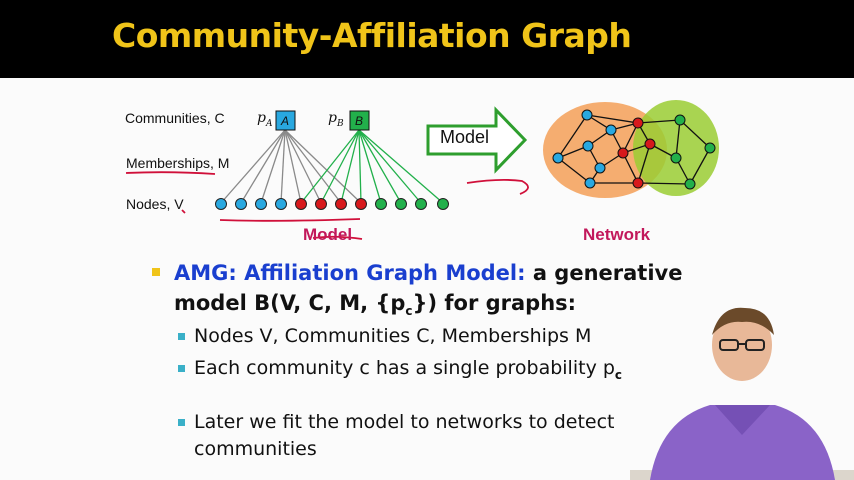 The image size is (854, 480). What do you see at coordinates (336, 119) in the screenshot?
I see `prob-b-label: pB` at bounding box center [336, 119].